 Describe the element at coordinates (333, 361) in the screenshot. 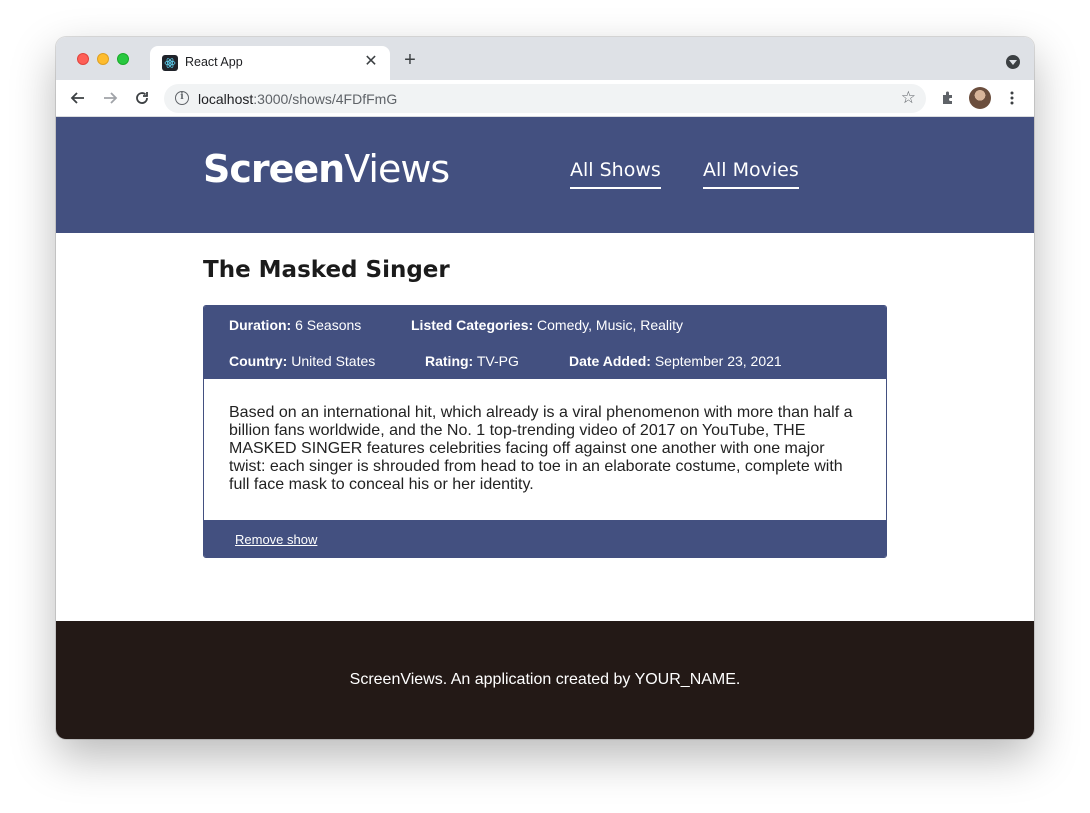

I see `country-value: United States` at that location.